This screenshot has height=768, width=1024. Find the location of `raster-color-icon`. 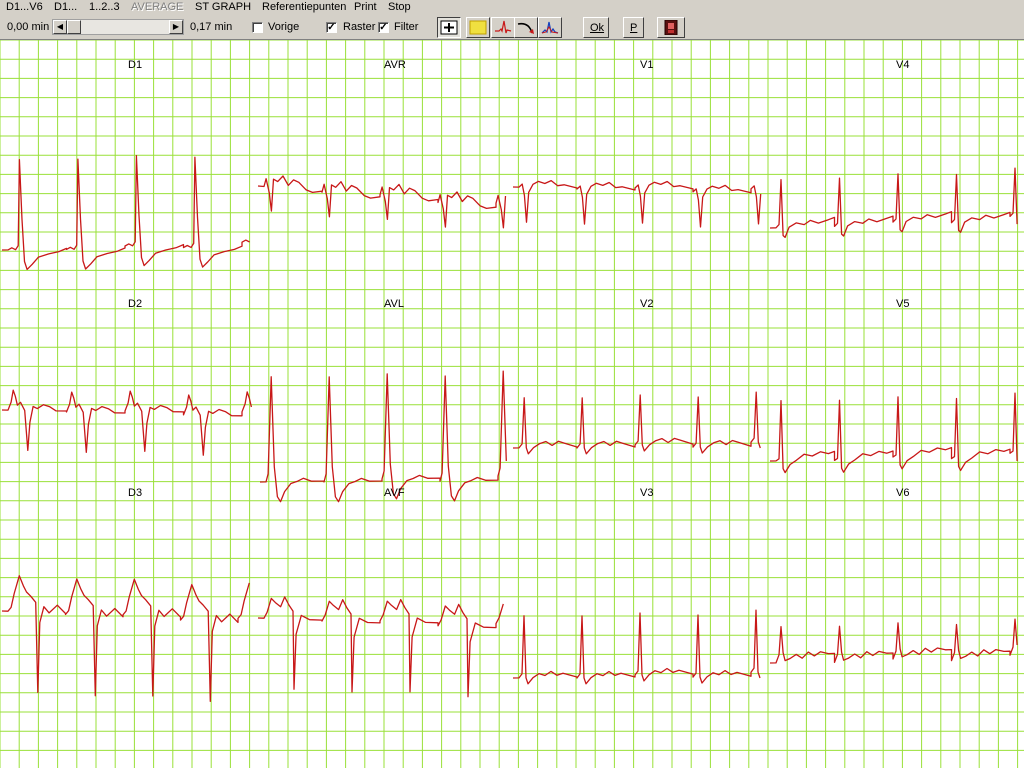

raster-color-icon is located at coordinates (478, 27).